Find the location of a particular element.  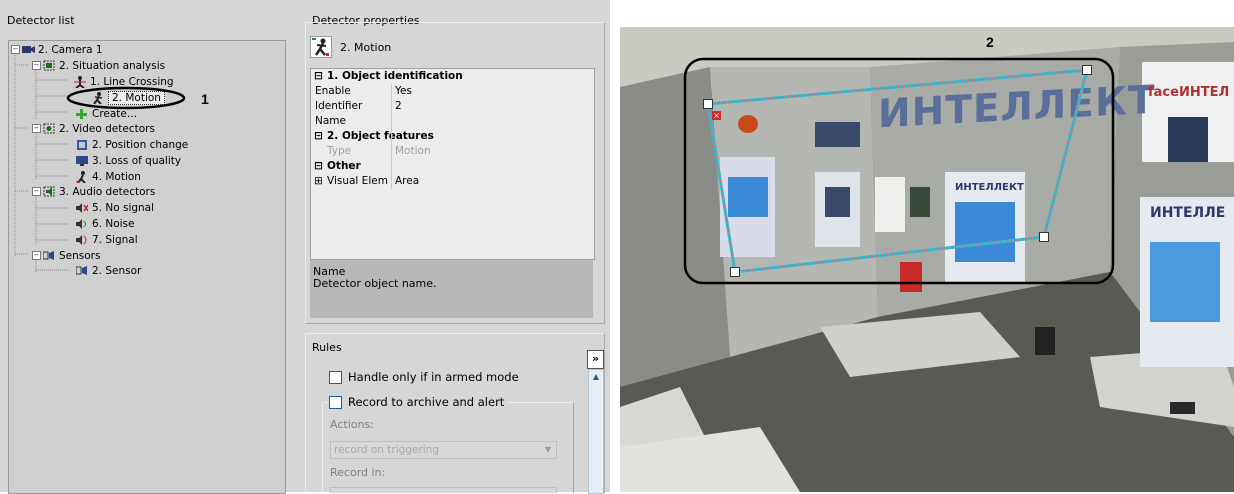

tree-item-loss-of-quality: 3. Loss of quality is located at coordinates (128, 160).